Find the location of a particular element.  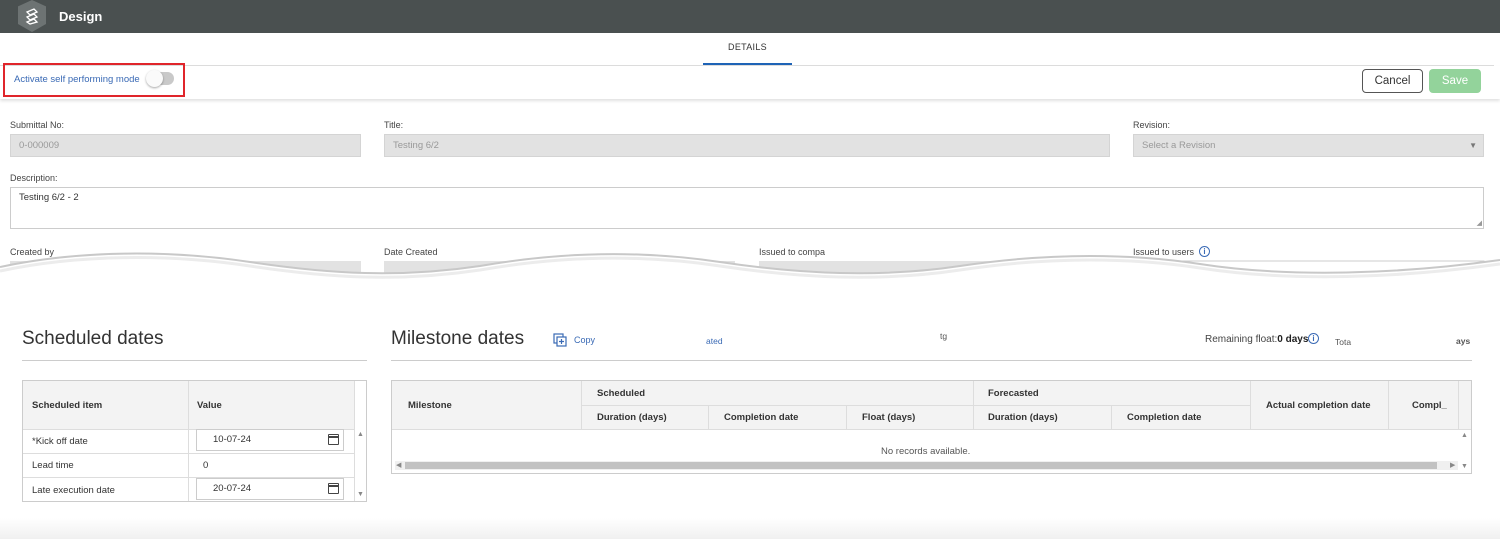

save-button: Save is located at coordinates (1455, 81).